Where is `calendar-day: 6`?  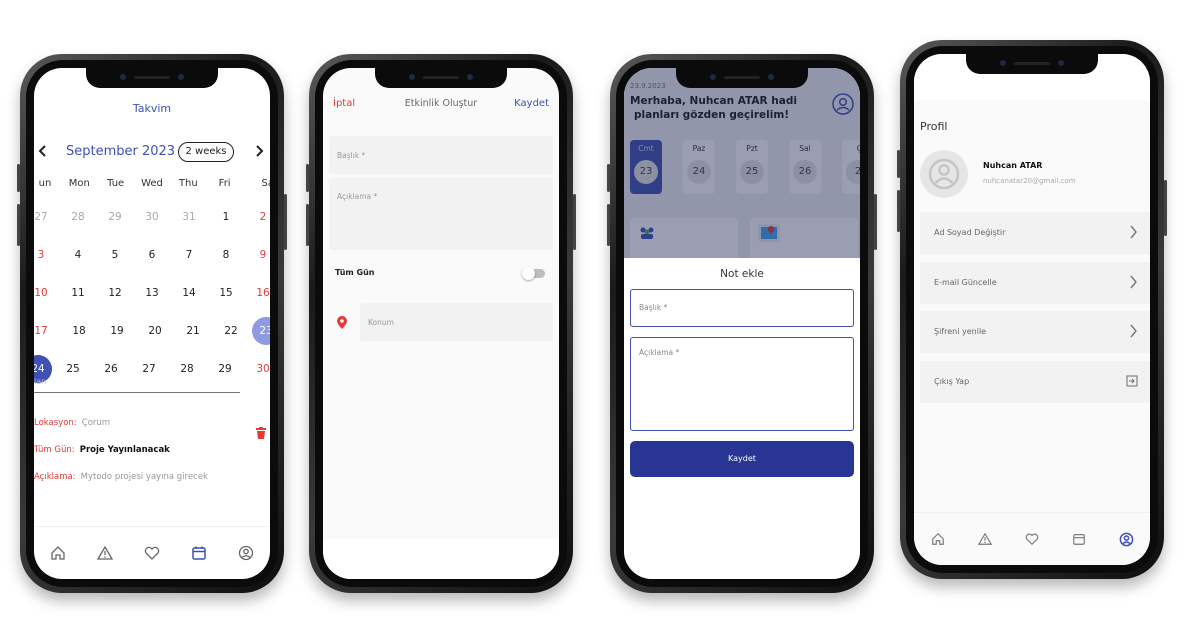
calendar-day: 6 is located at coordinates (152, 255).